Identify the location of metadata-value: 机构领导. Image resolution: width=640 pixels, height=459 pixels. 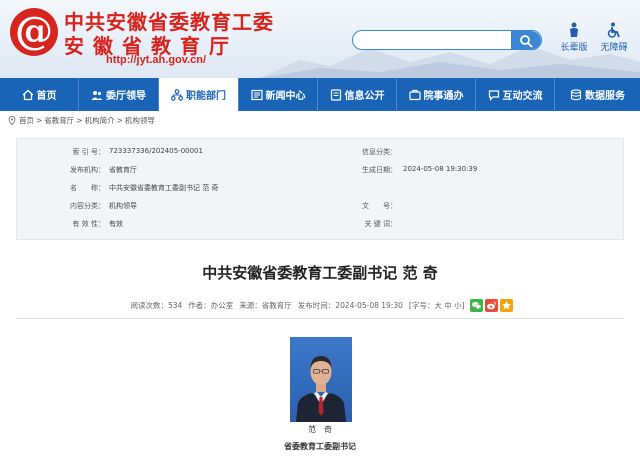
(123, 206).